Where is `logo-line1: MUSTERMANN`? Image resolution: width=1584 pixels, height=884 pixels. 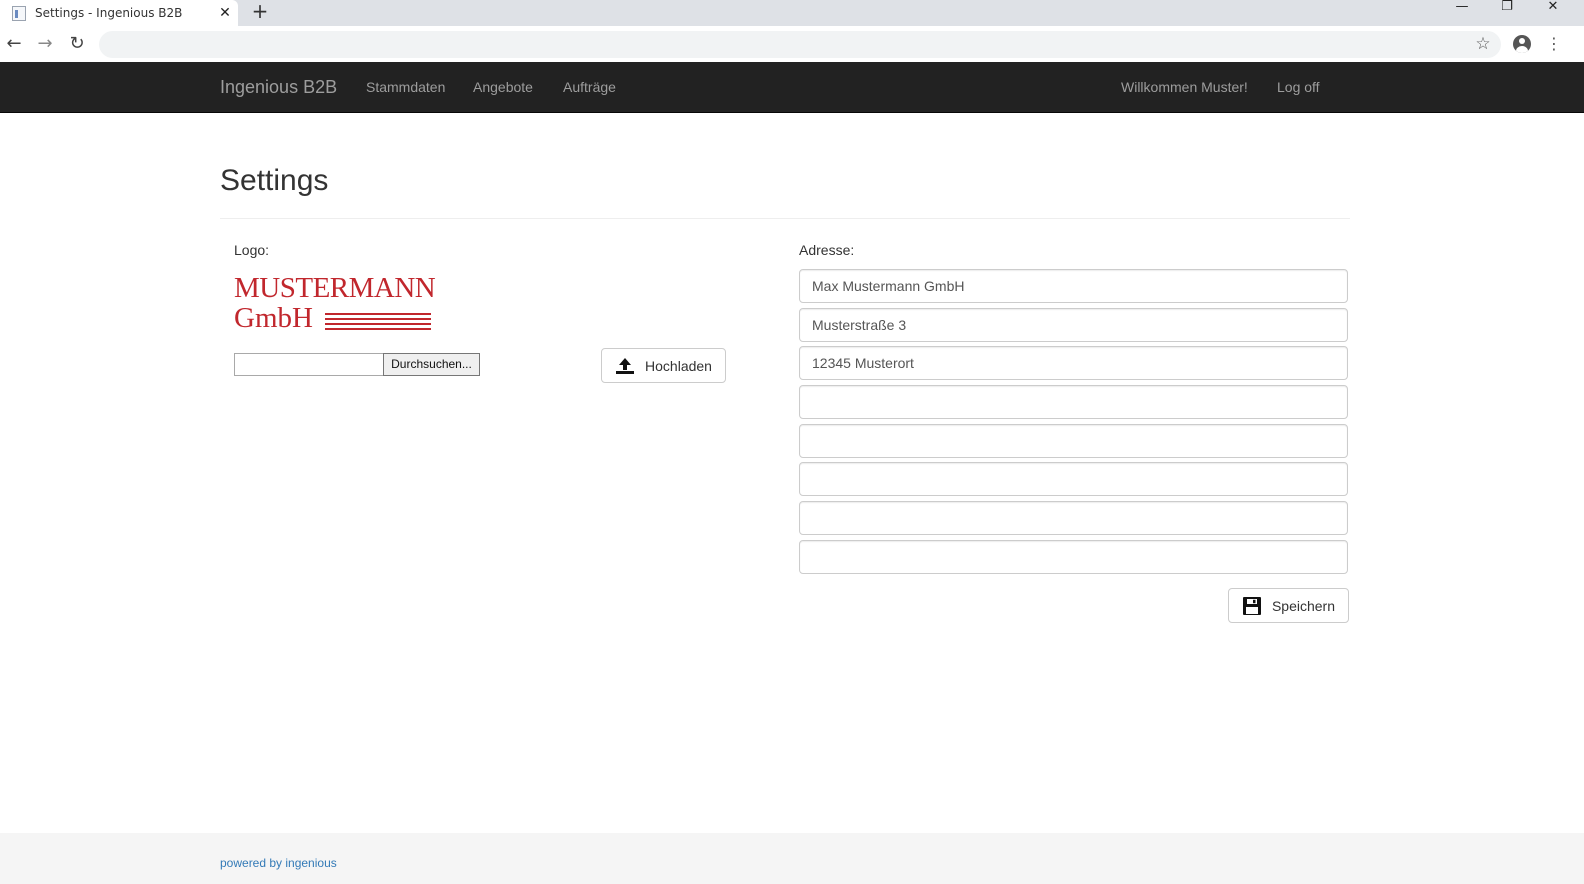
logo-line1: MUSTERMANN is located at coordinates (335, 288).